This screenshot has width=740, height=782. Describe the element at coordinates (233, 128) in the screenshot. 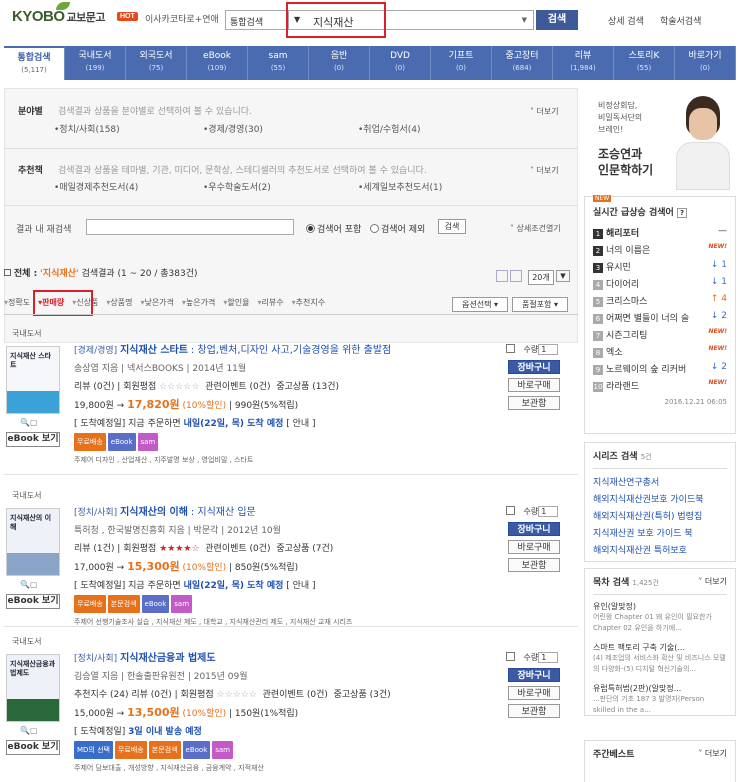

I see `category-item: •경제/경영(30)` at that location.